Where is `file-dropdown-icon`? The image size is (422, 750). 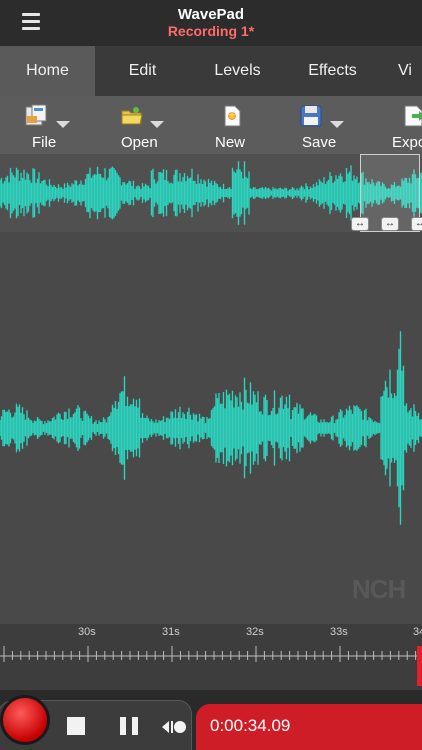
file-dropdown-icon is located at coordinates (63, 124).